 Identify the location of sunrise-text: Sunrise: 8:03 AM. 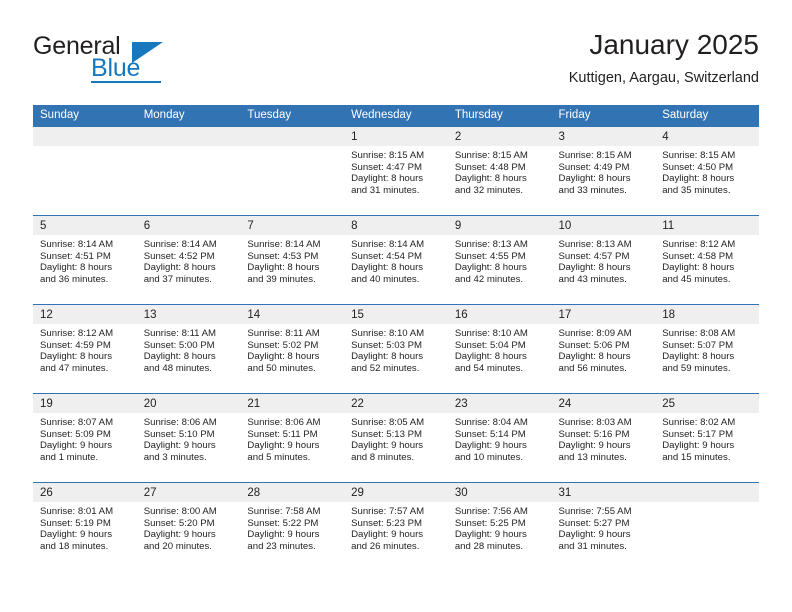
(595, 422).